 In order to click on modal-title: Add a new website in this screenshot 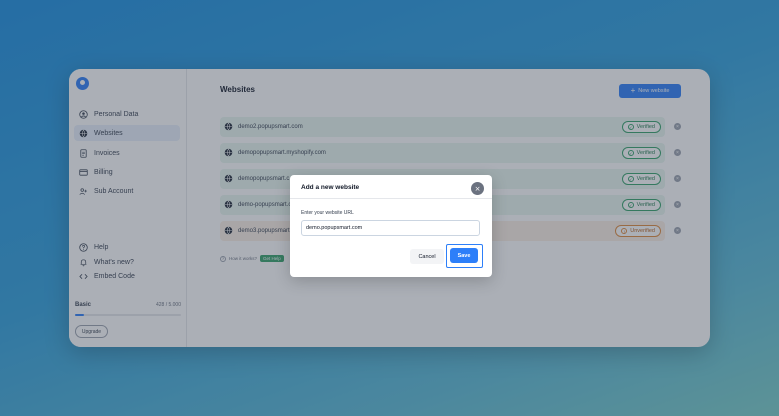, I will do `click(330, 187)`.